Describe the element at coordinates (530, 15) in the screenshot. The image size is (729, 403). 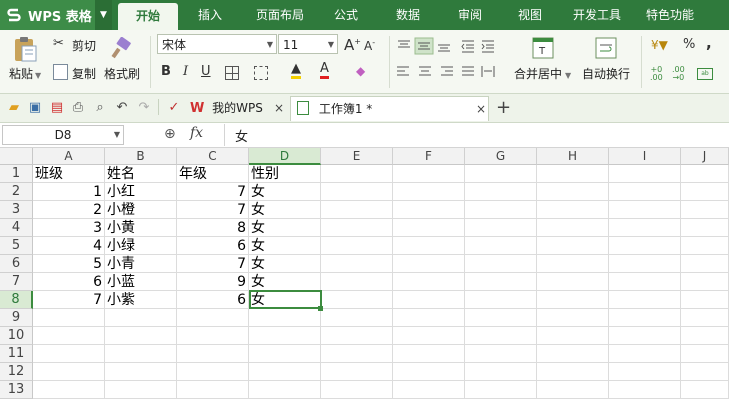
I see `tab-menu-7: 视图` at that location.